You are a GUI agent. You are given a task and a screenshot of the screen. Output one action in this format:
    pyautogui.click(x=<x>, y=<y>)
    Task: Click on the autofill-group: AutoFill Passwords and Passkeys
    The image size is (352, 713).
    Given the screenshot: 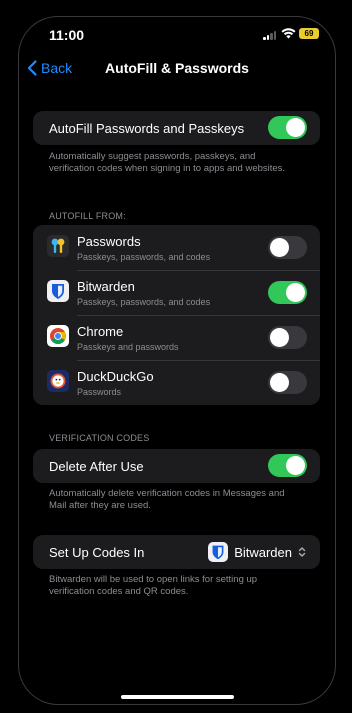 What is the action you would take?
    pyautogui.click(x=176, y=128)
    